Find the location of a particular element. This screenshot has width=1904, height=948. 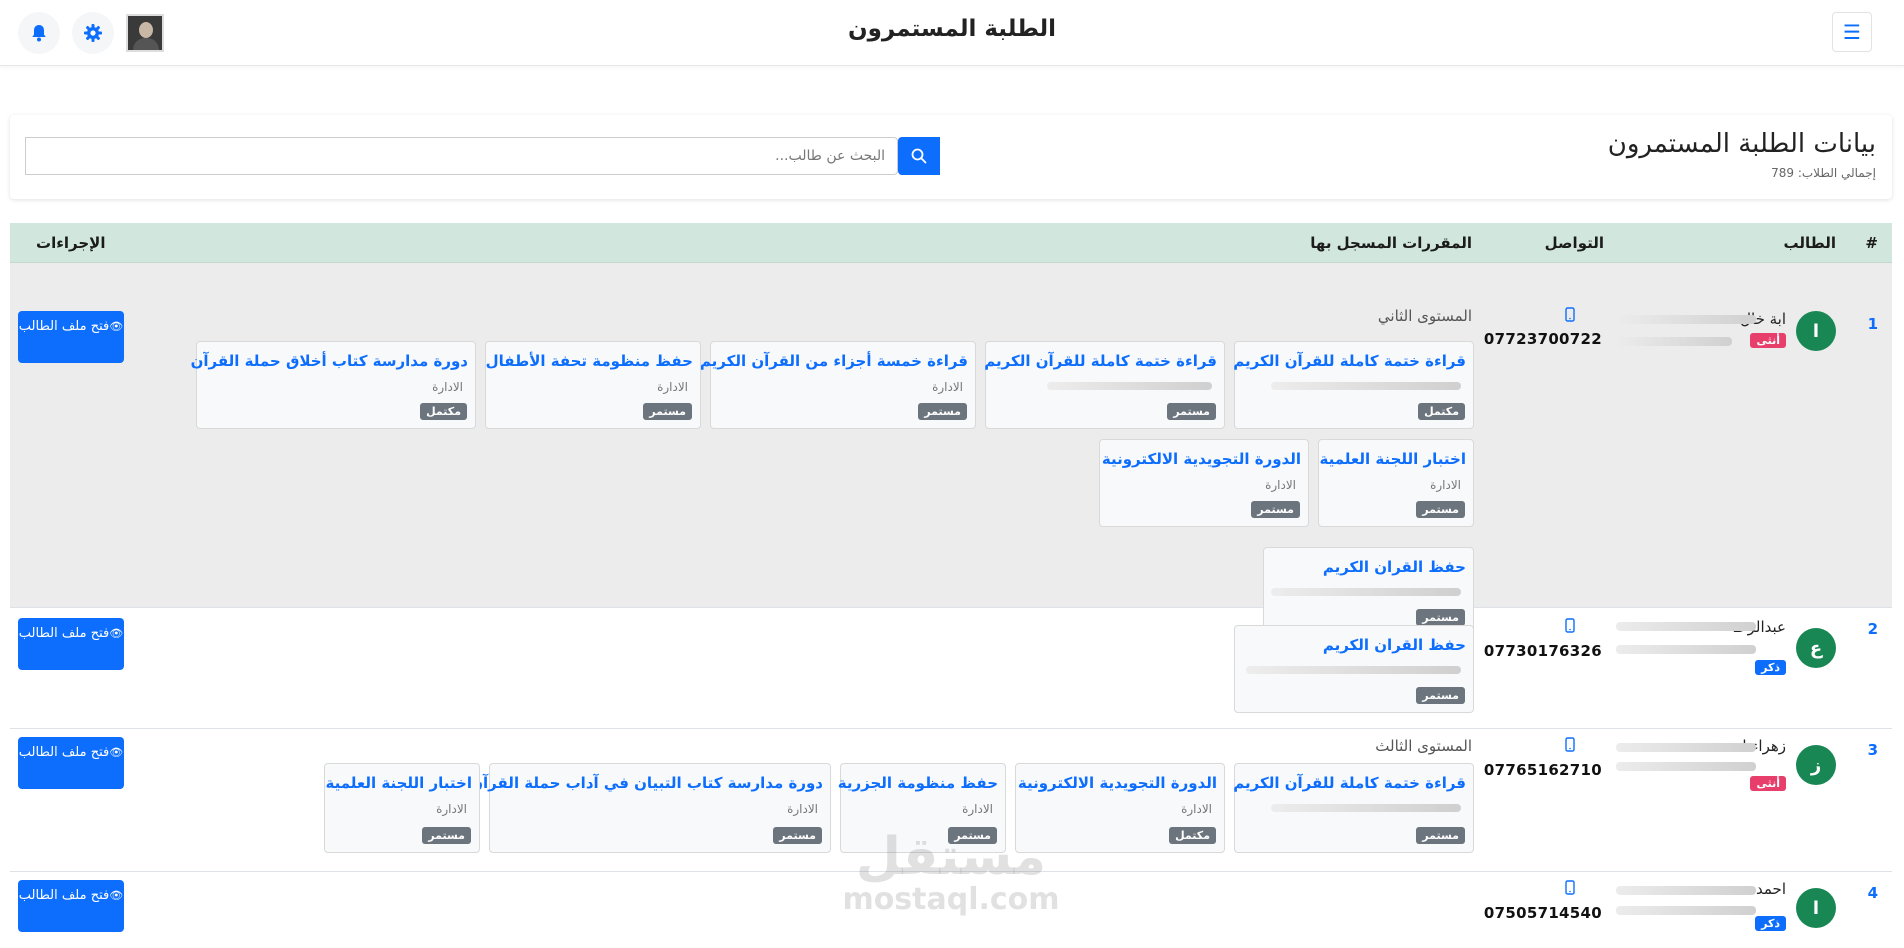

top-icons-group is located at coordinates (91, 33).